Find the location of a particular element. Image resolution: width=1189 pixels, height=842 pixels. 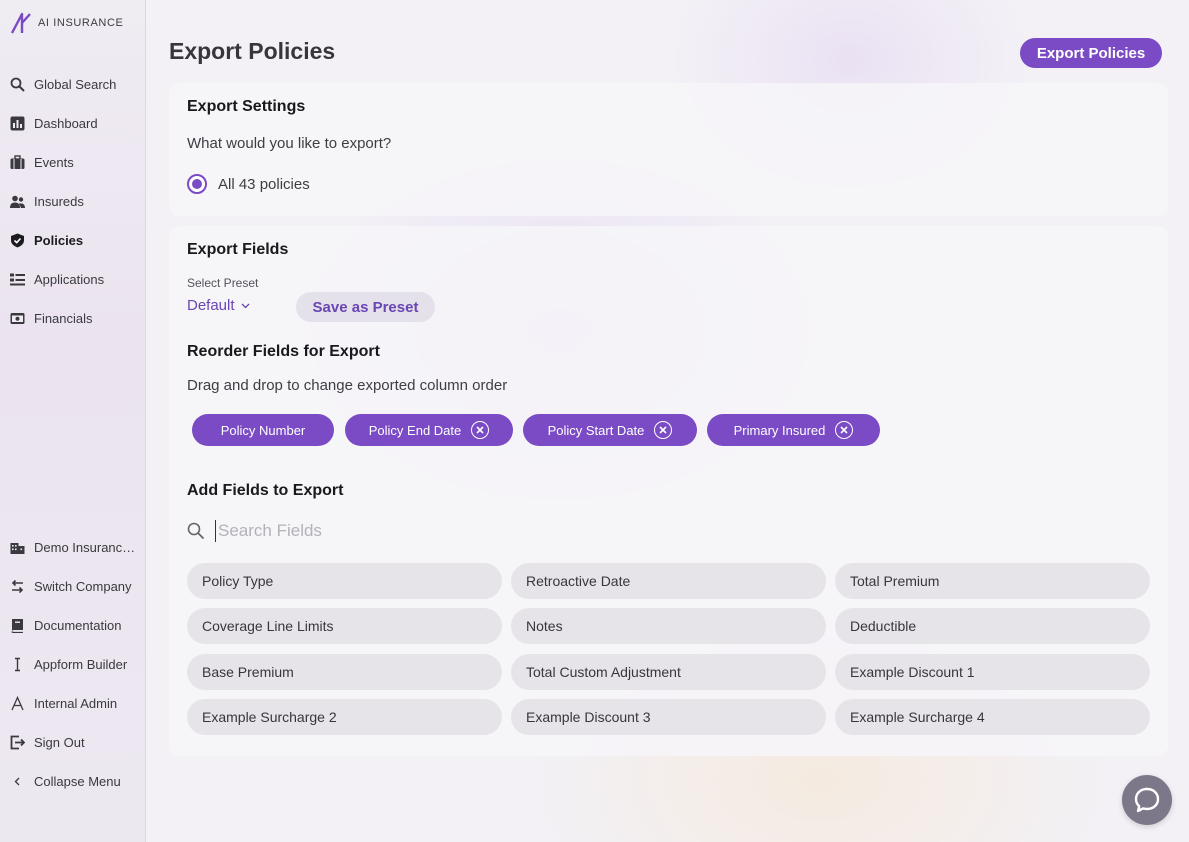

preset-dropdown: Default is located at coordinates (218, 305).